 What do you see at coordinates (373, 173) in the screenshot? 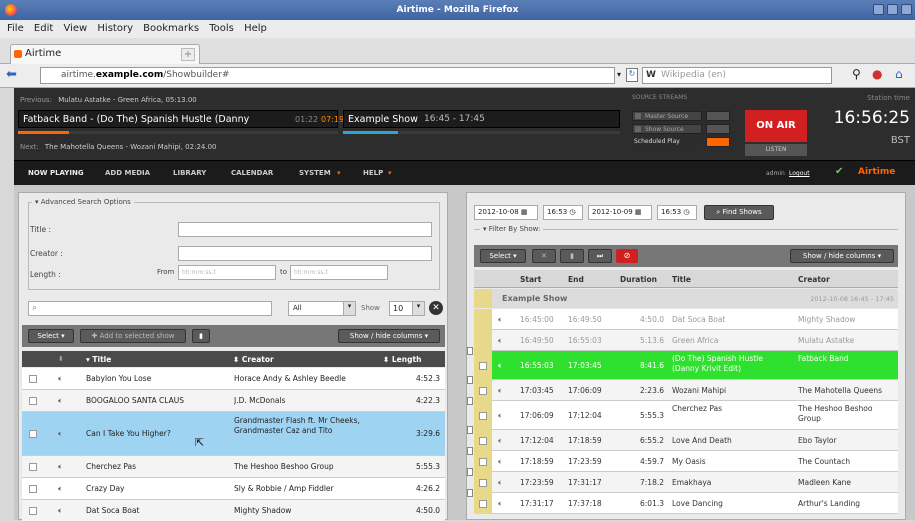
I see `nav-help: HELP` at bounding box center [373, 173].